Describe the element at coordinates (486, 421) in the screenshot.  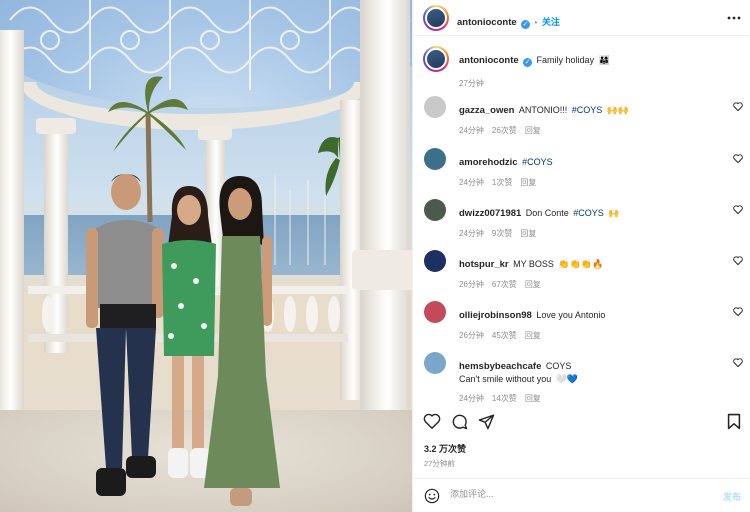
I see `share-send-icon` at that location.